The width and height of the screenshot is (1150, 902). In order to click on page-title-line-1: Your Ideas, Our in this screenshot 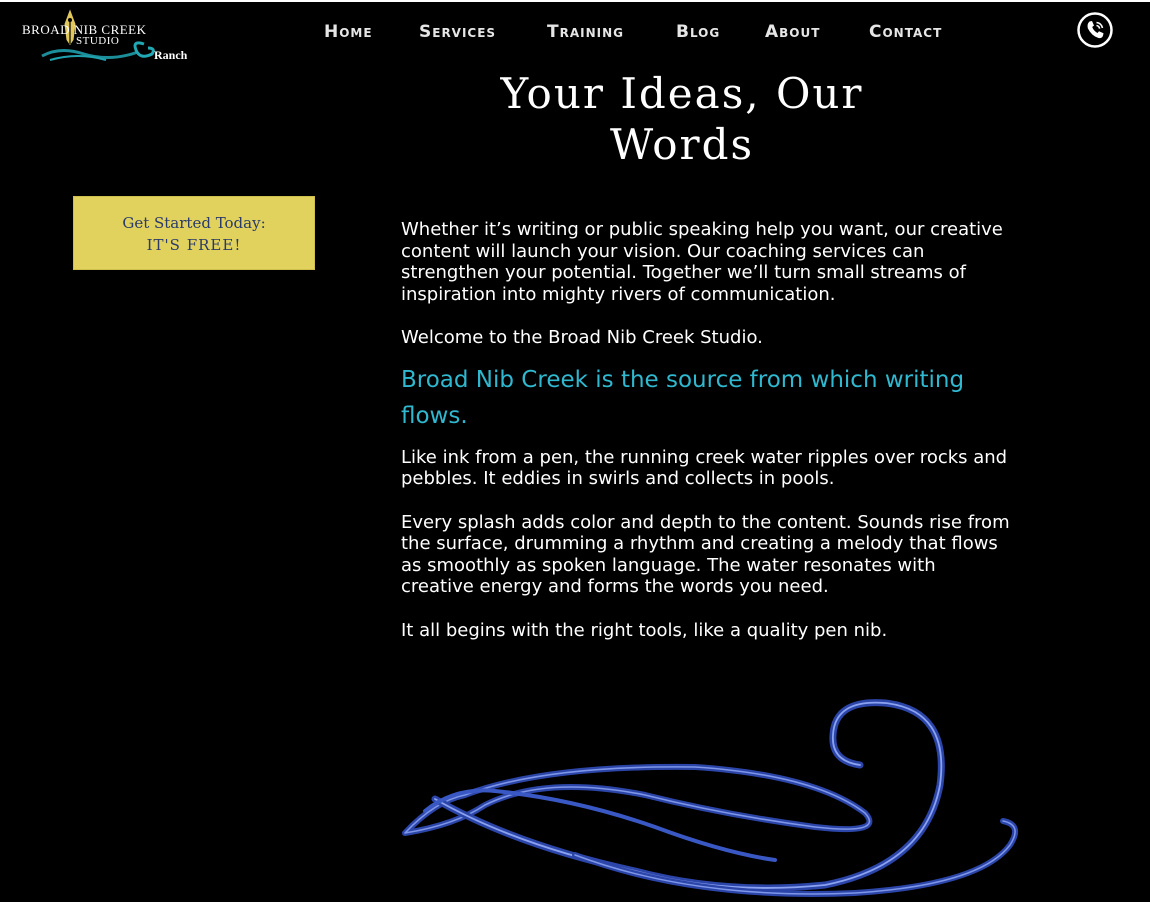, I will do `click(682, 93)`.